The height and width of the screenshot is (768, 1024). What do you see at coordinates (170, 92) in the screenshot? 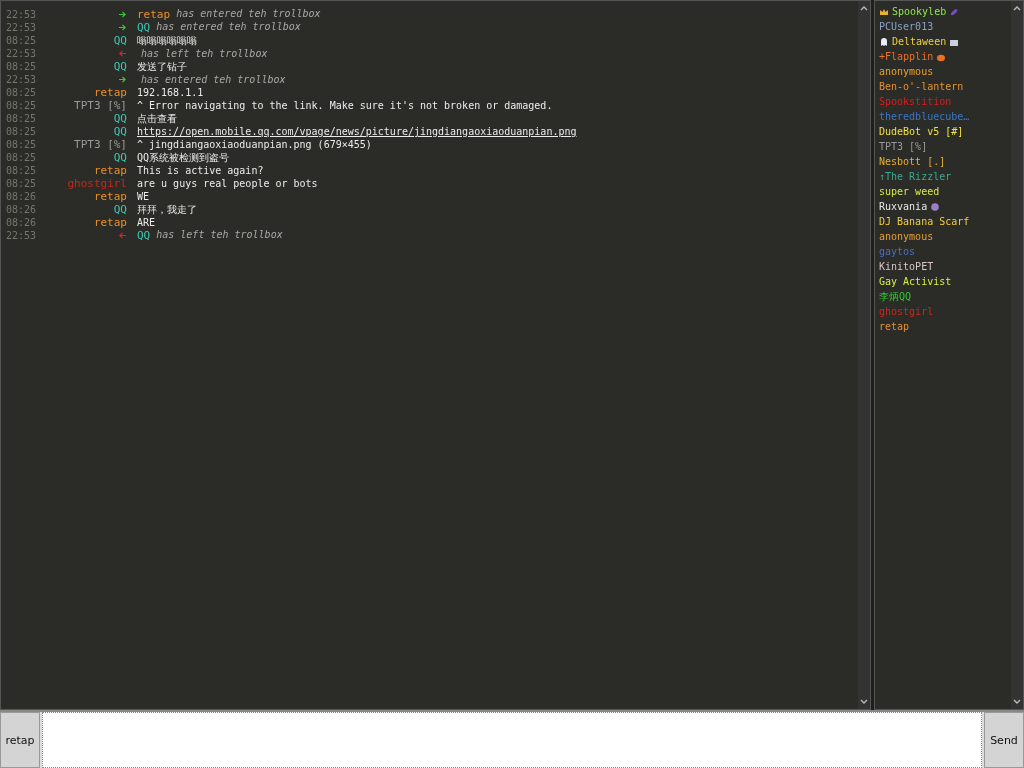
I see `message-text: 192.168.1.1` at bounding box center [170, 92].